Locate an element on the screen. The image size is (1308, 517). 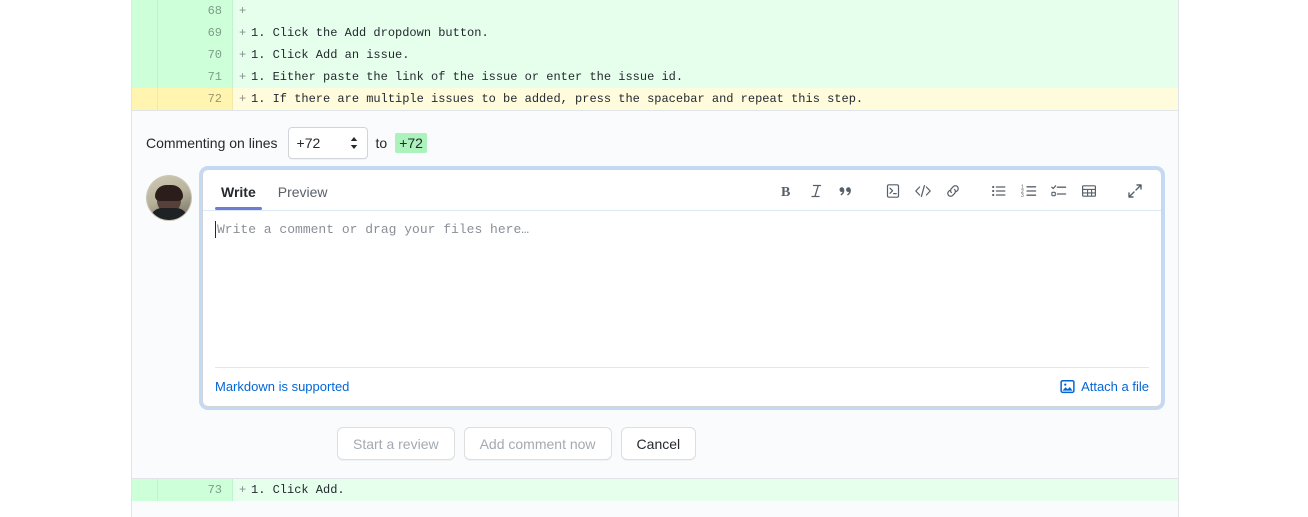
heading-script-icon is located at coordinates (893, 191).